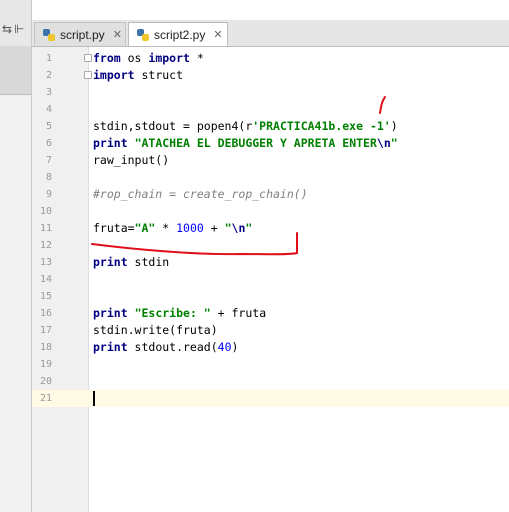  Describe the element at coordinates (194, 244) in the screenshot. I see `red-annotation-underline` at that location.